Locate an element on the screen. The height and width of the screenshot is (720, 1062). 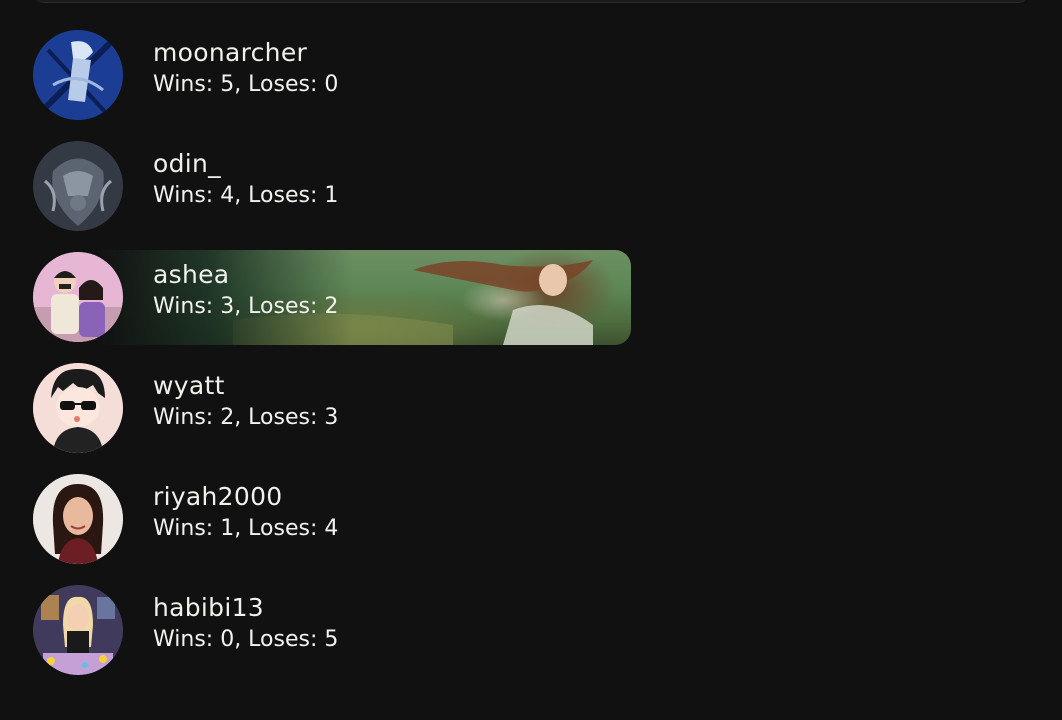
player-record: Wins: 4, Loses: 1 is located at coordinates (246, 195).